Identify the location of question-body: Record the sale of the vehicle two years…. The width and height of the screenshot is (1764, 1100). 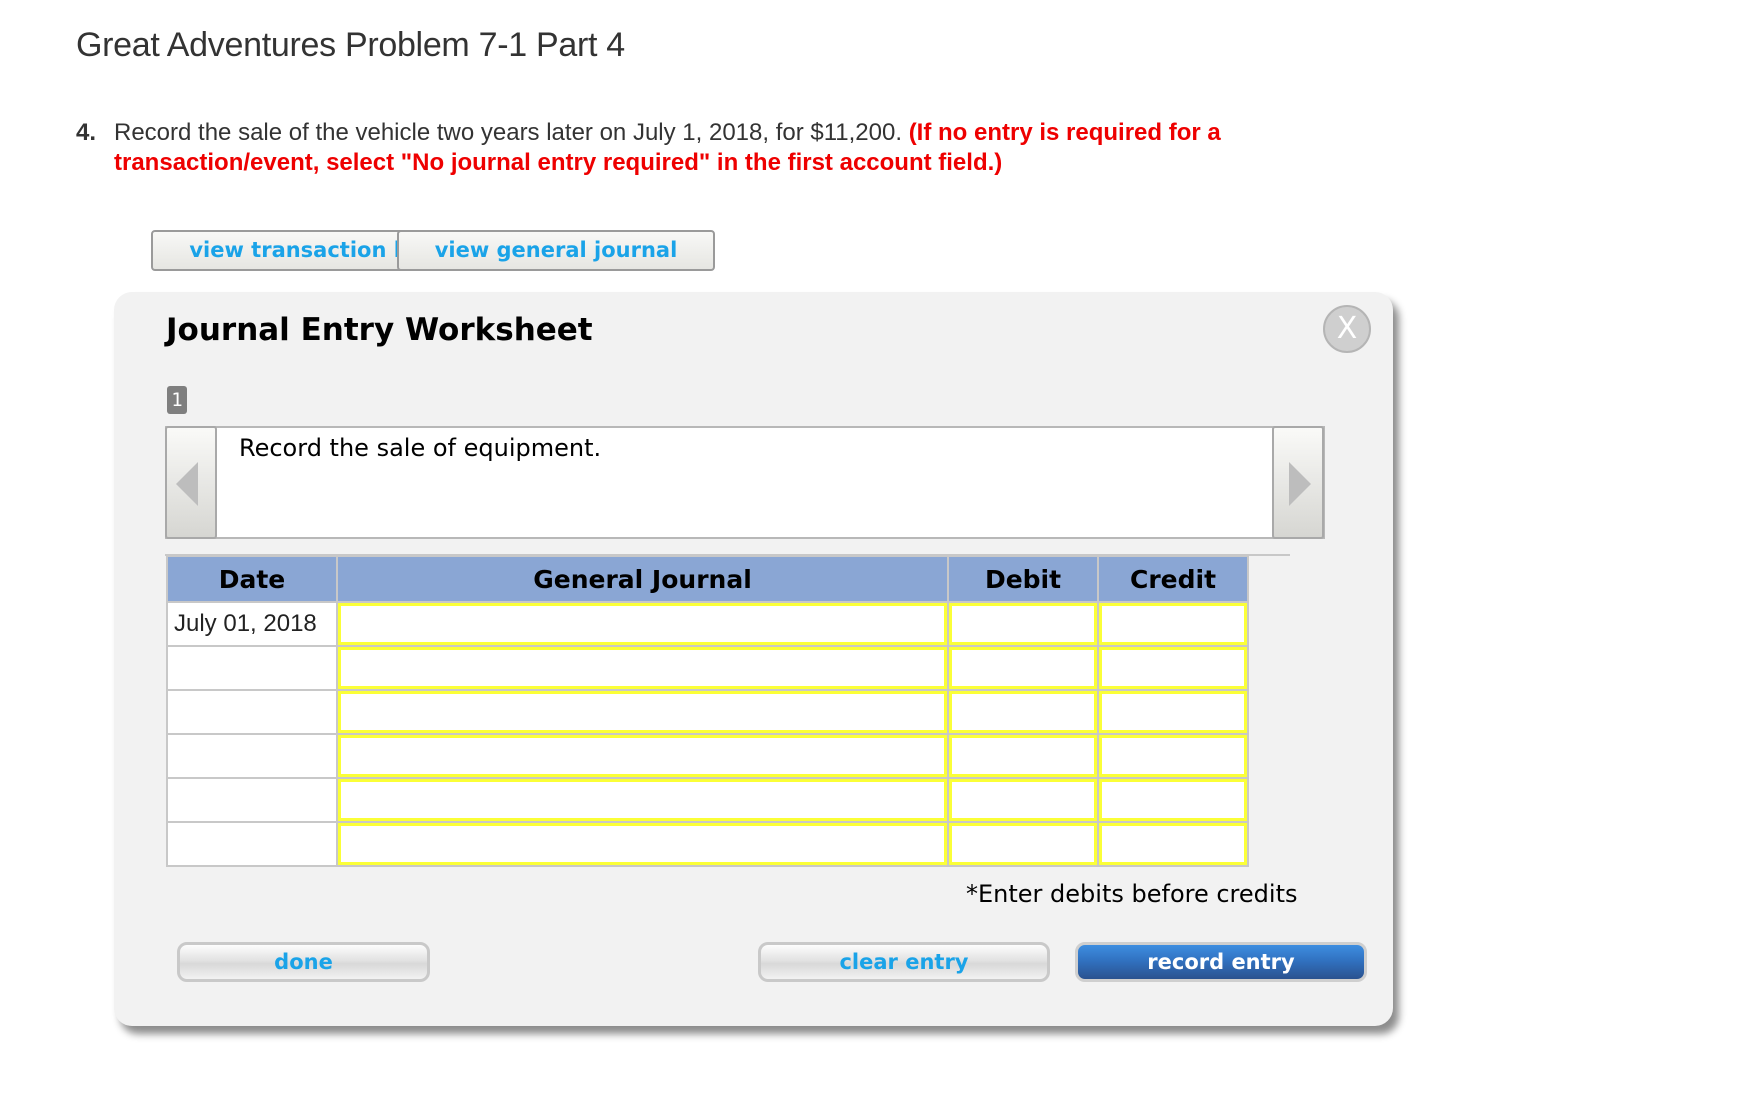
(745, 148).